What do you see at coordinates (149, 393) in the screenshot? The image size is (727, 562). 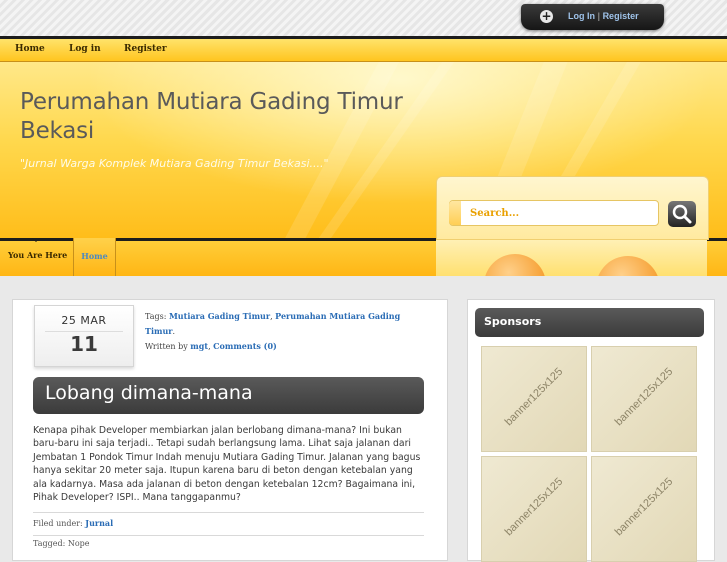 I see `post-title: Lobang dimana-mana` at bounding box center [149, 393].